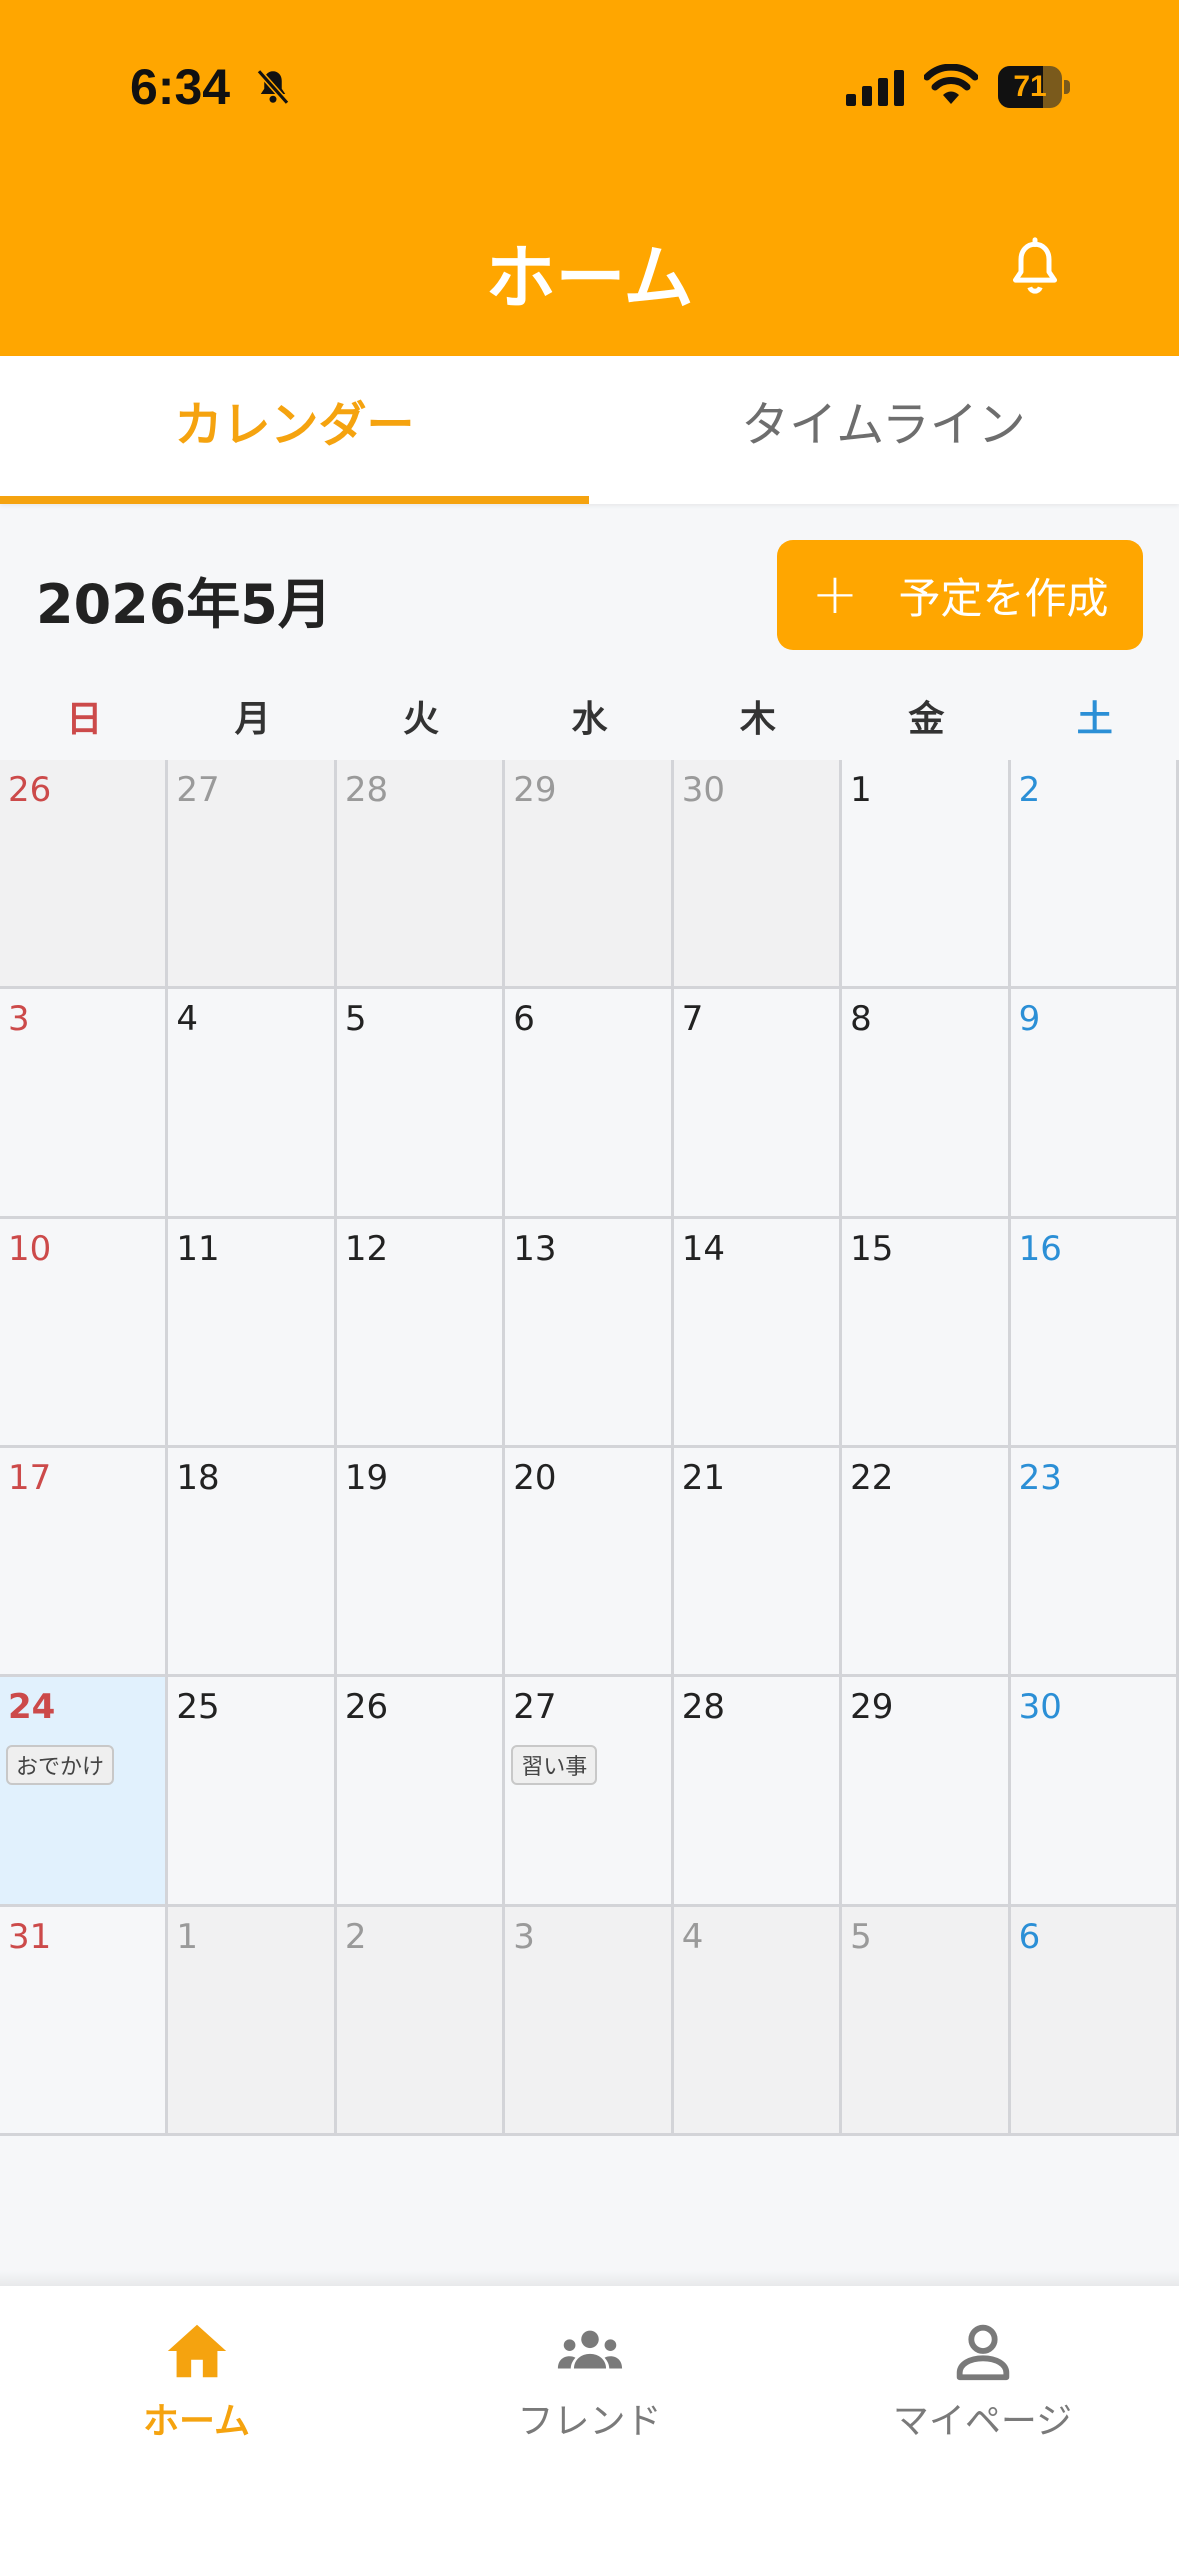 This screenshot has width=1179, height=2556. Describe the element at coordinates (1029, 1936) in the screenshot. I see `day-number: 6` at that location.